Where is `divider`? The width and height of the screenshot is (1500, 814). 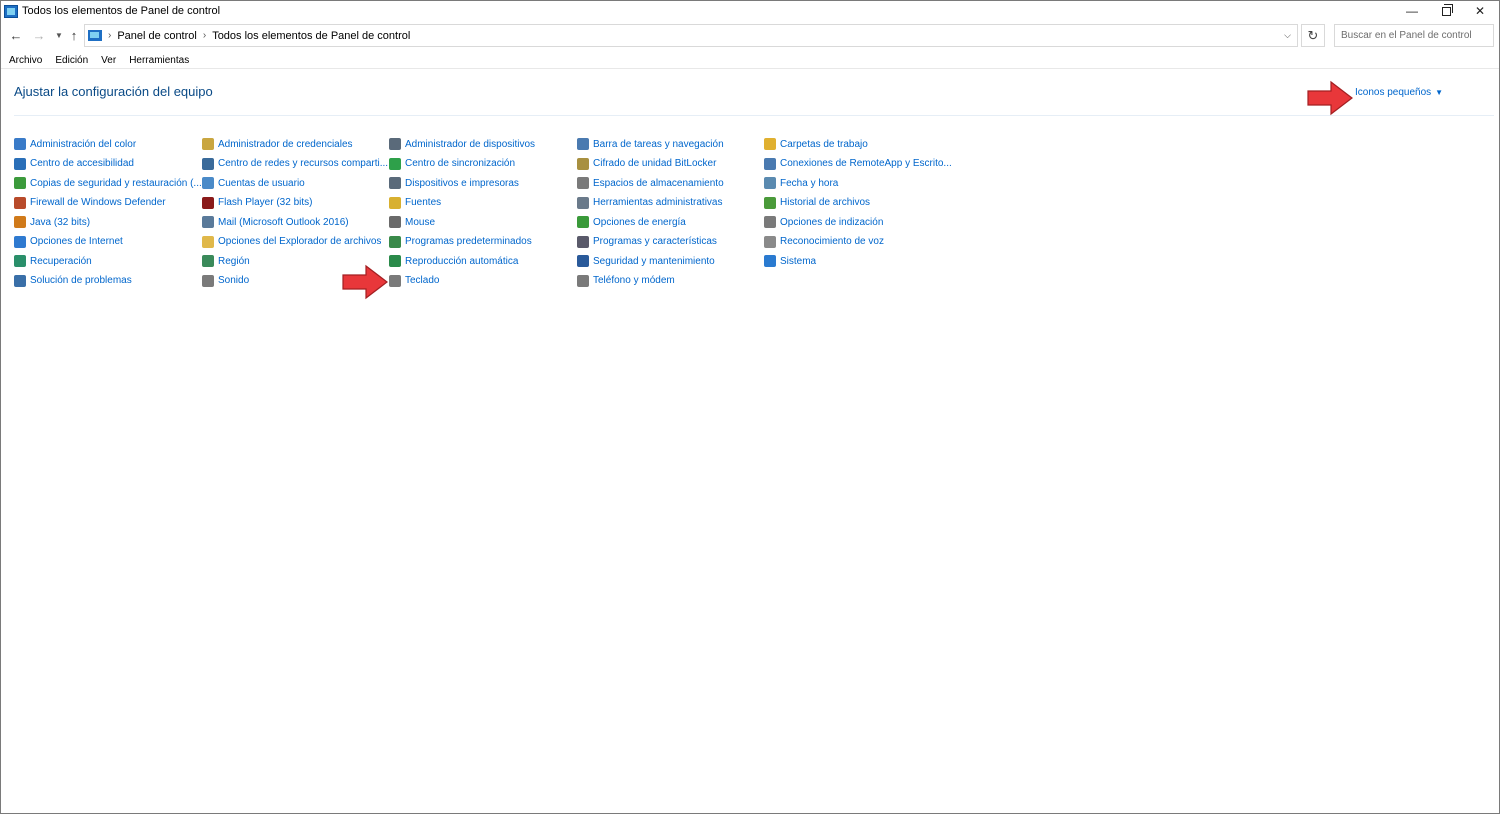
divider is located at coordinates (754, 115).